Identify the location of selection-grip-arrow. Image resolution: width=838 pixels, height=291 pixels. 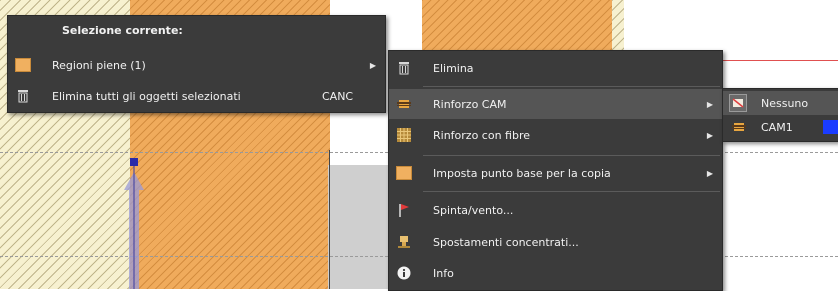
(134, 219).